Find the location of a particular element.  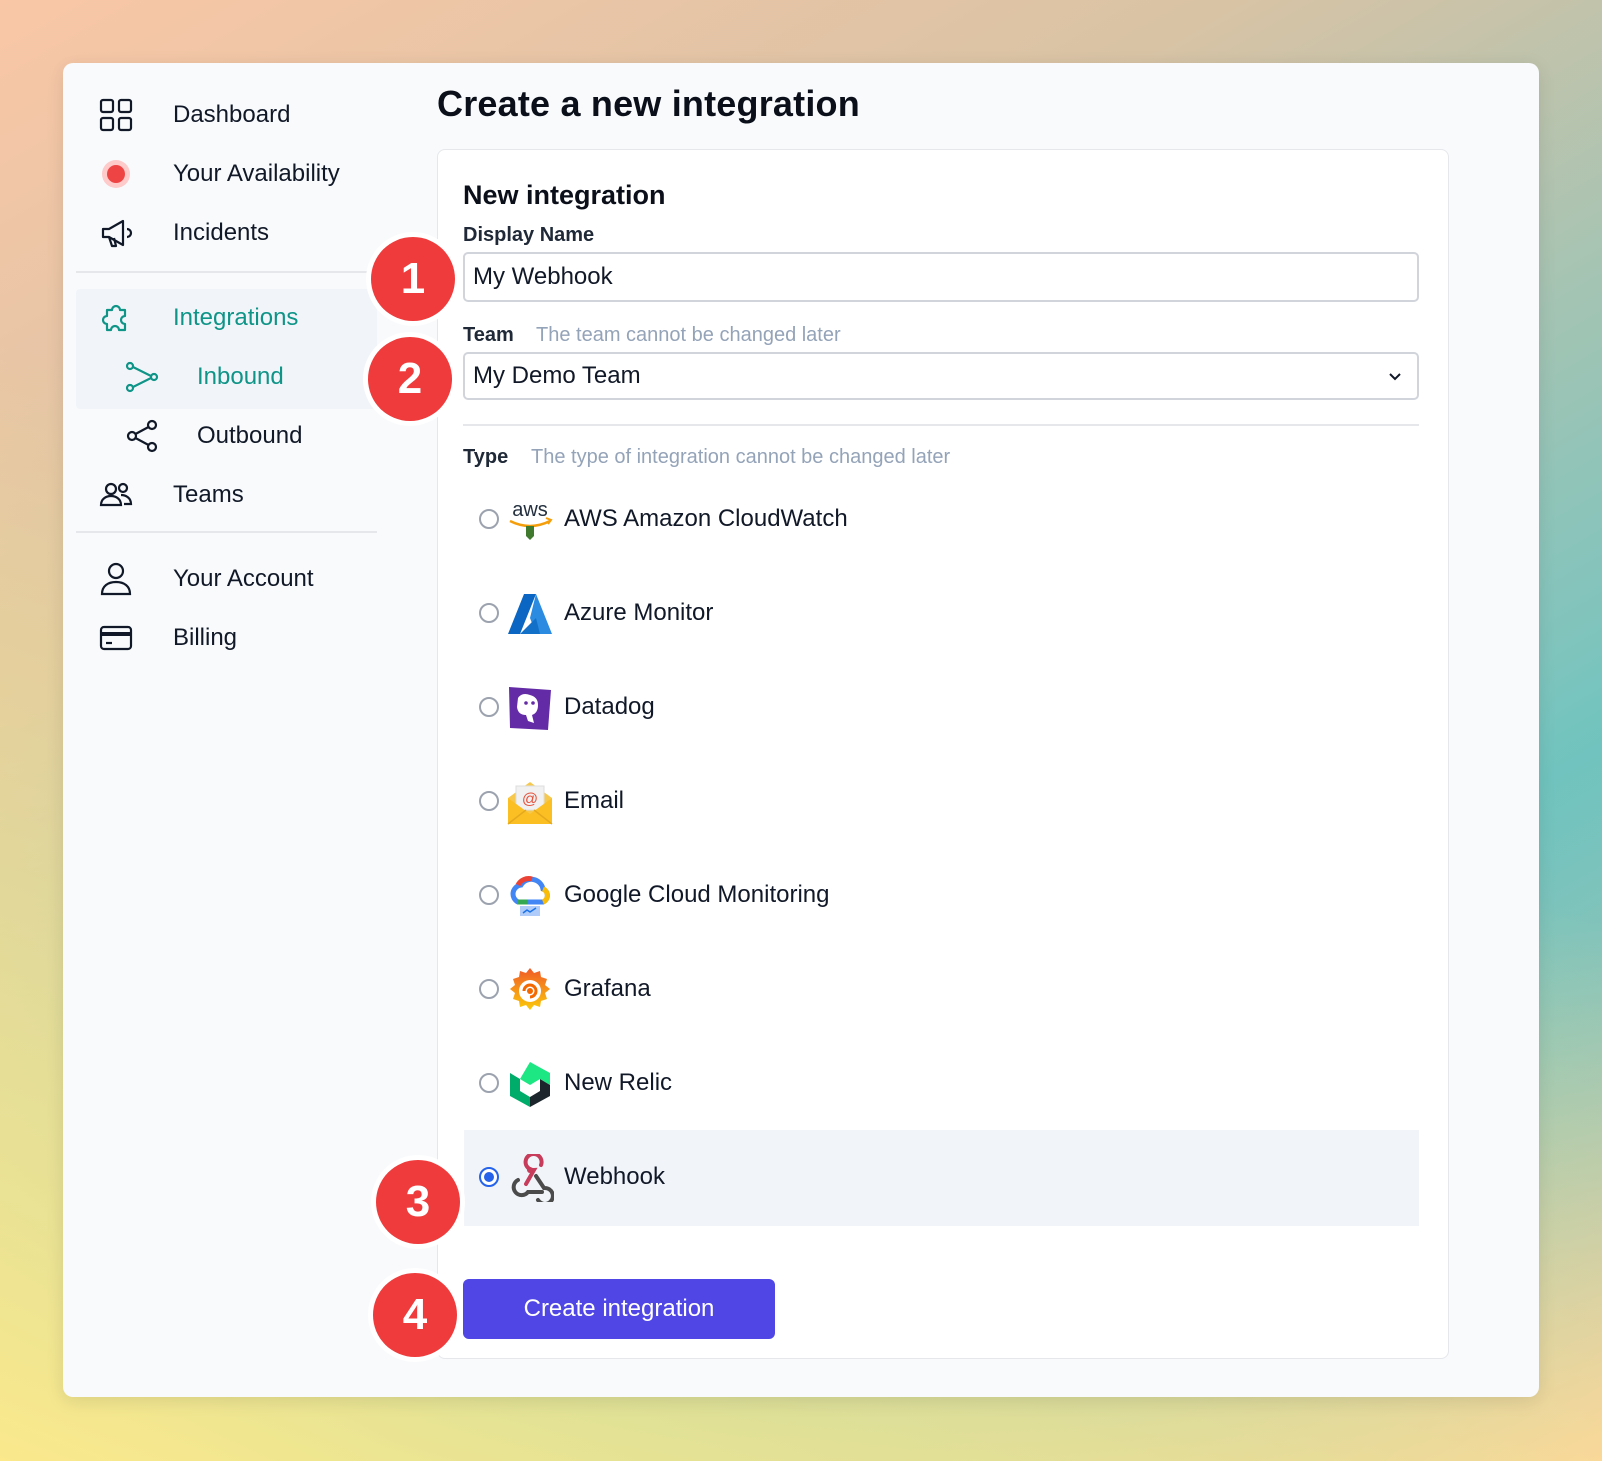

sidebar-item-label: Dashboard is located at coordinates (232, 114).